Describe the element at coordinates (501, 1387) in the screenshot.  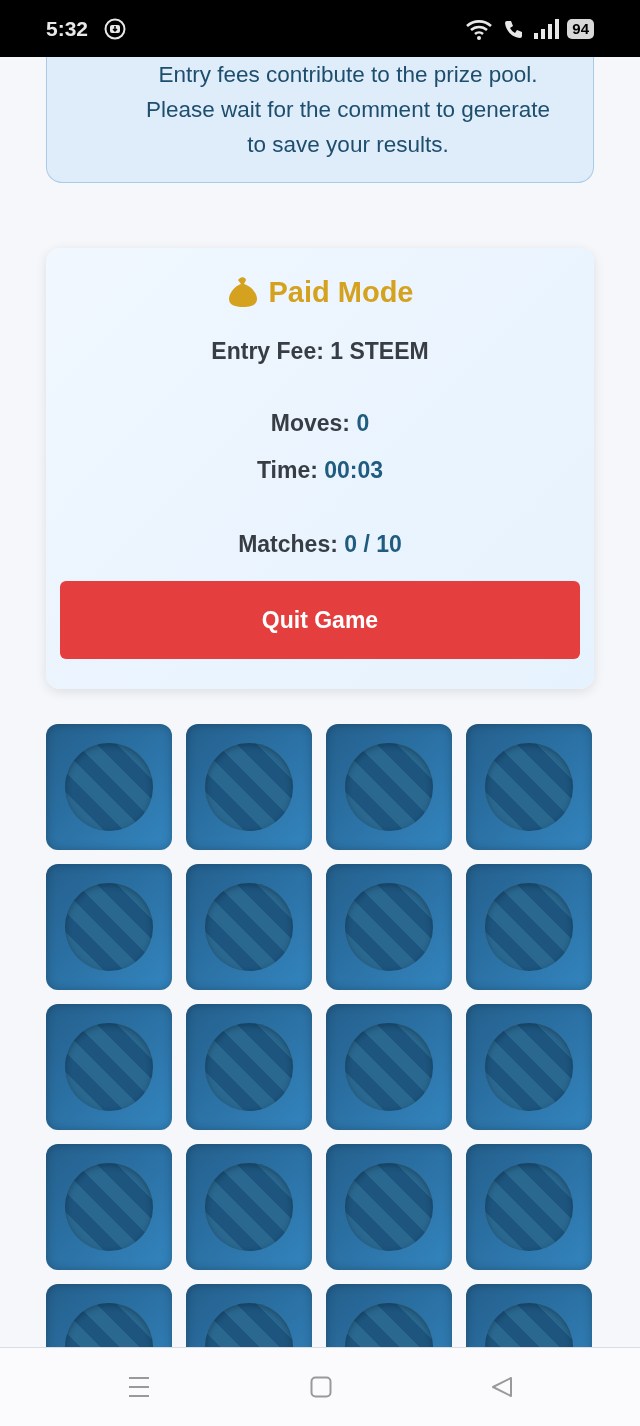
I see `back-icon` at that location.